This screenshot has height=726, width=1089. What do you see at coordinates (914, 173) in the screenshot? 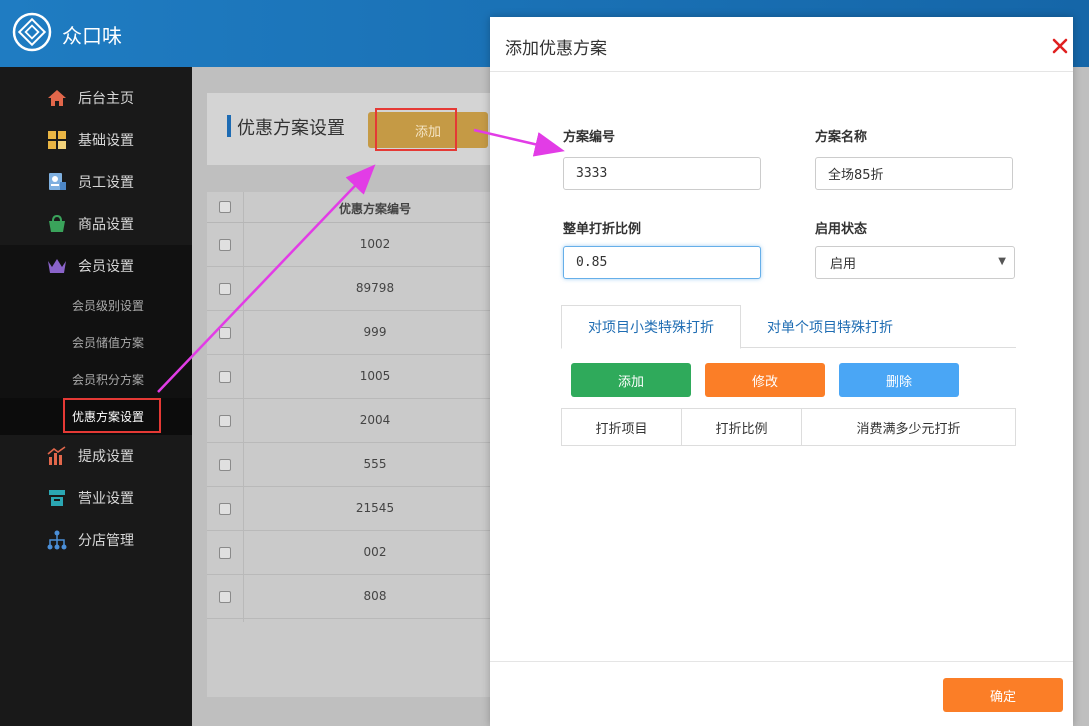
I see `scheme-name-input` at bounding box center [914, 173].